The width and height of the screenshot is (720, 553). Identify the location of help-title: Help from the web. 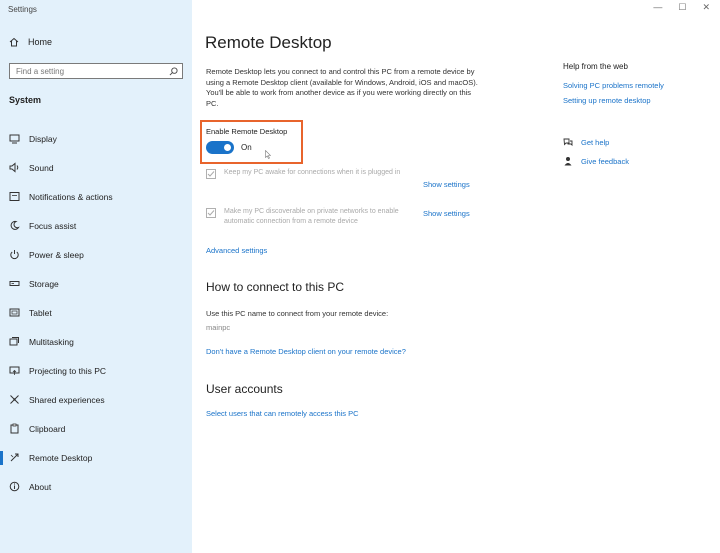
(595, 66).